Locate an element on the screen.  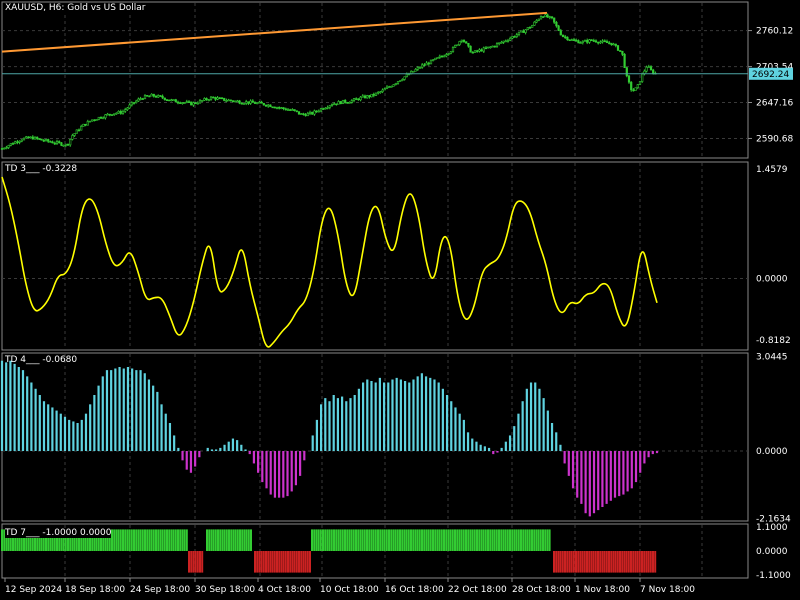
time-axis-label-8: 28 Oct 18:00 is located at coordinates (541, 590).